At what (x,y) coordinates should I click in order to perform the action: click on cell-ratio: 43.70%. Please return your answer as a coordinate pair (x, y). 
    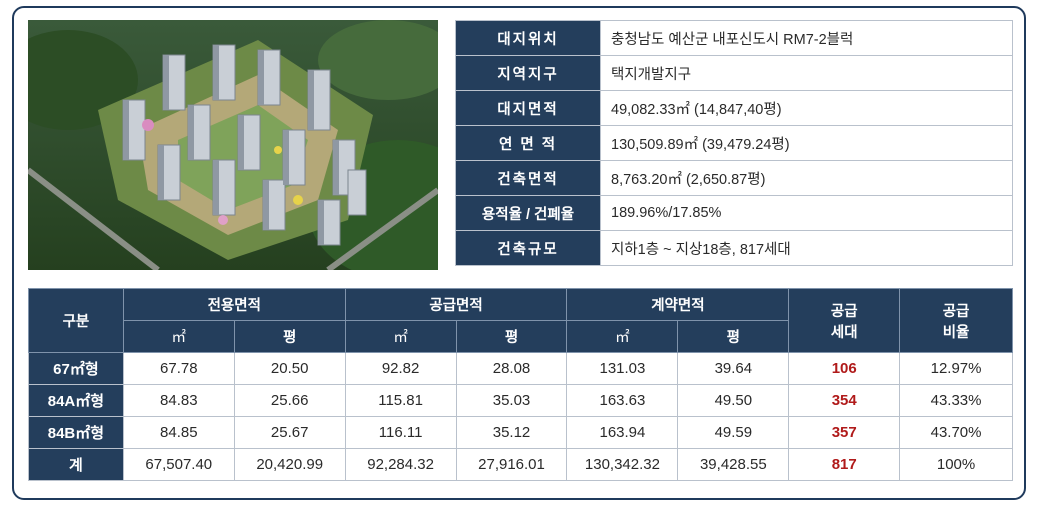
    Looking at the image, I should click on (956, 432).